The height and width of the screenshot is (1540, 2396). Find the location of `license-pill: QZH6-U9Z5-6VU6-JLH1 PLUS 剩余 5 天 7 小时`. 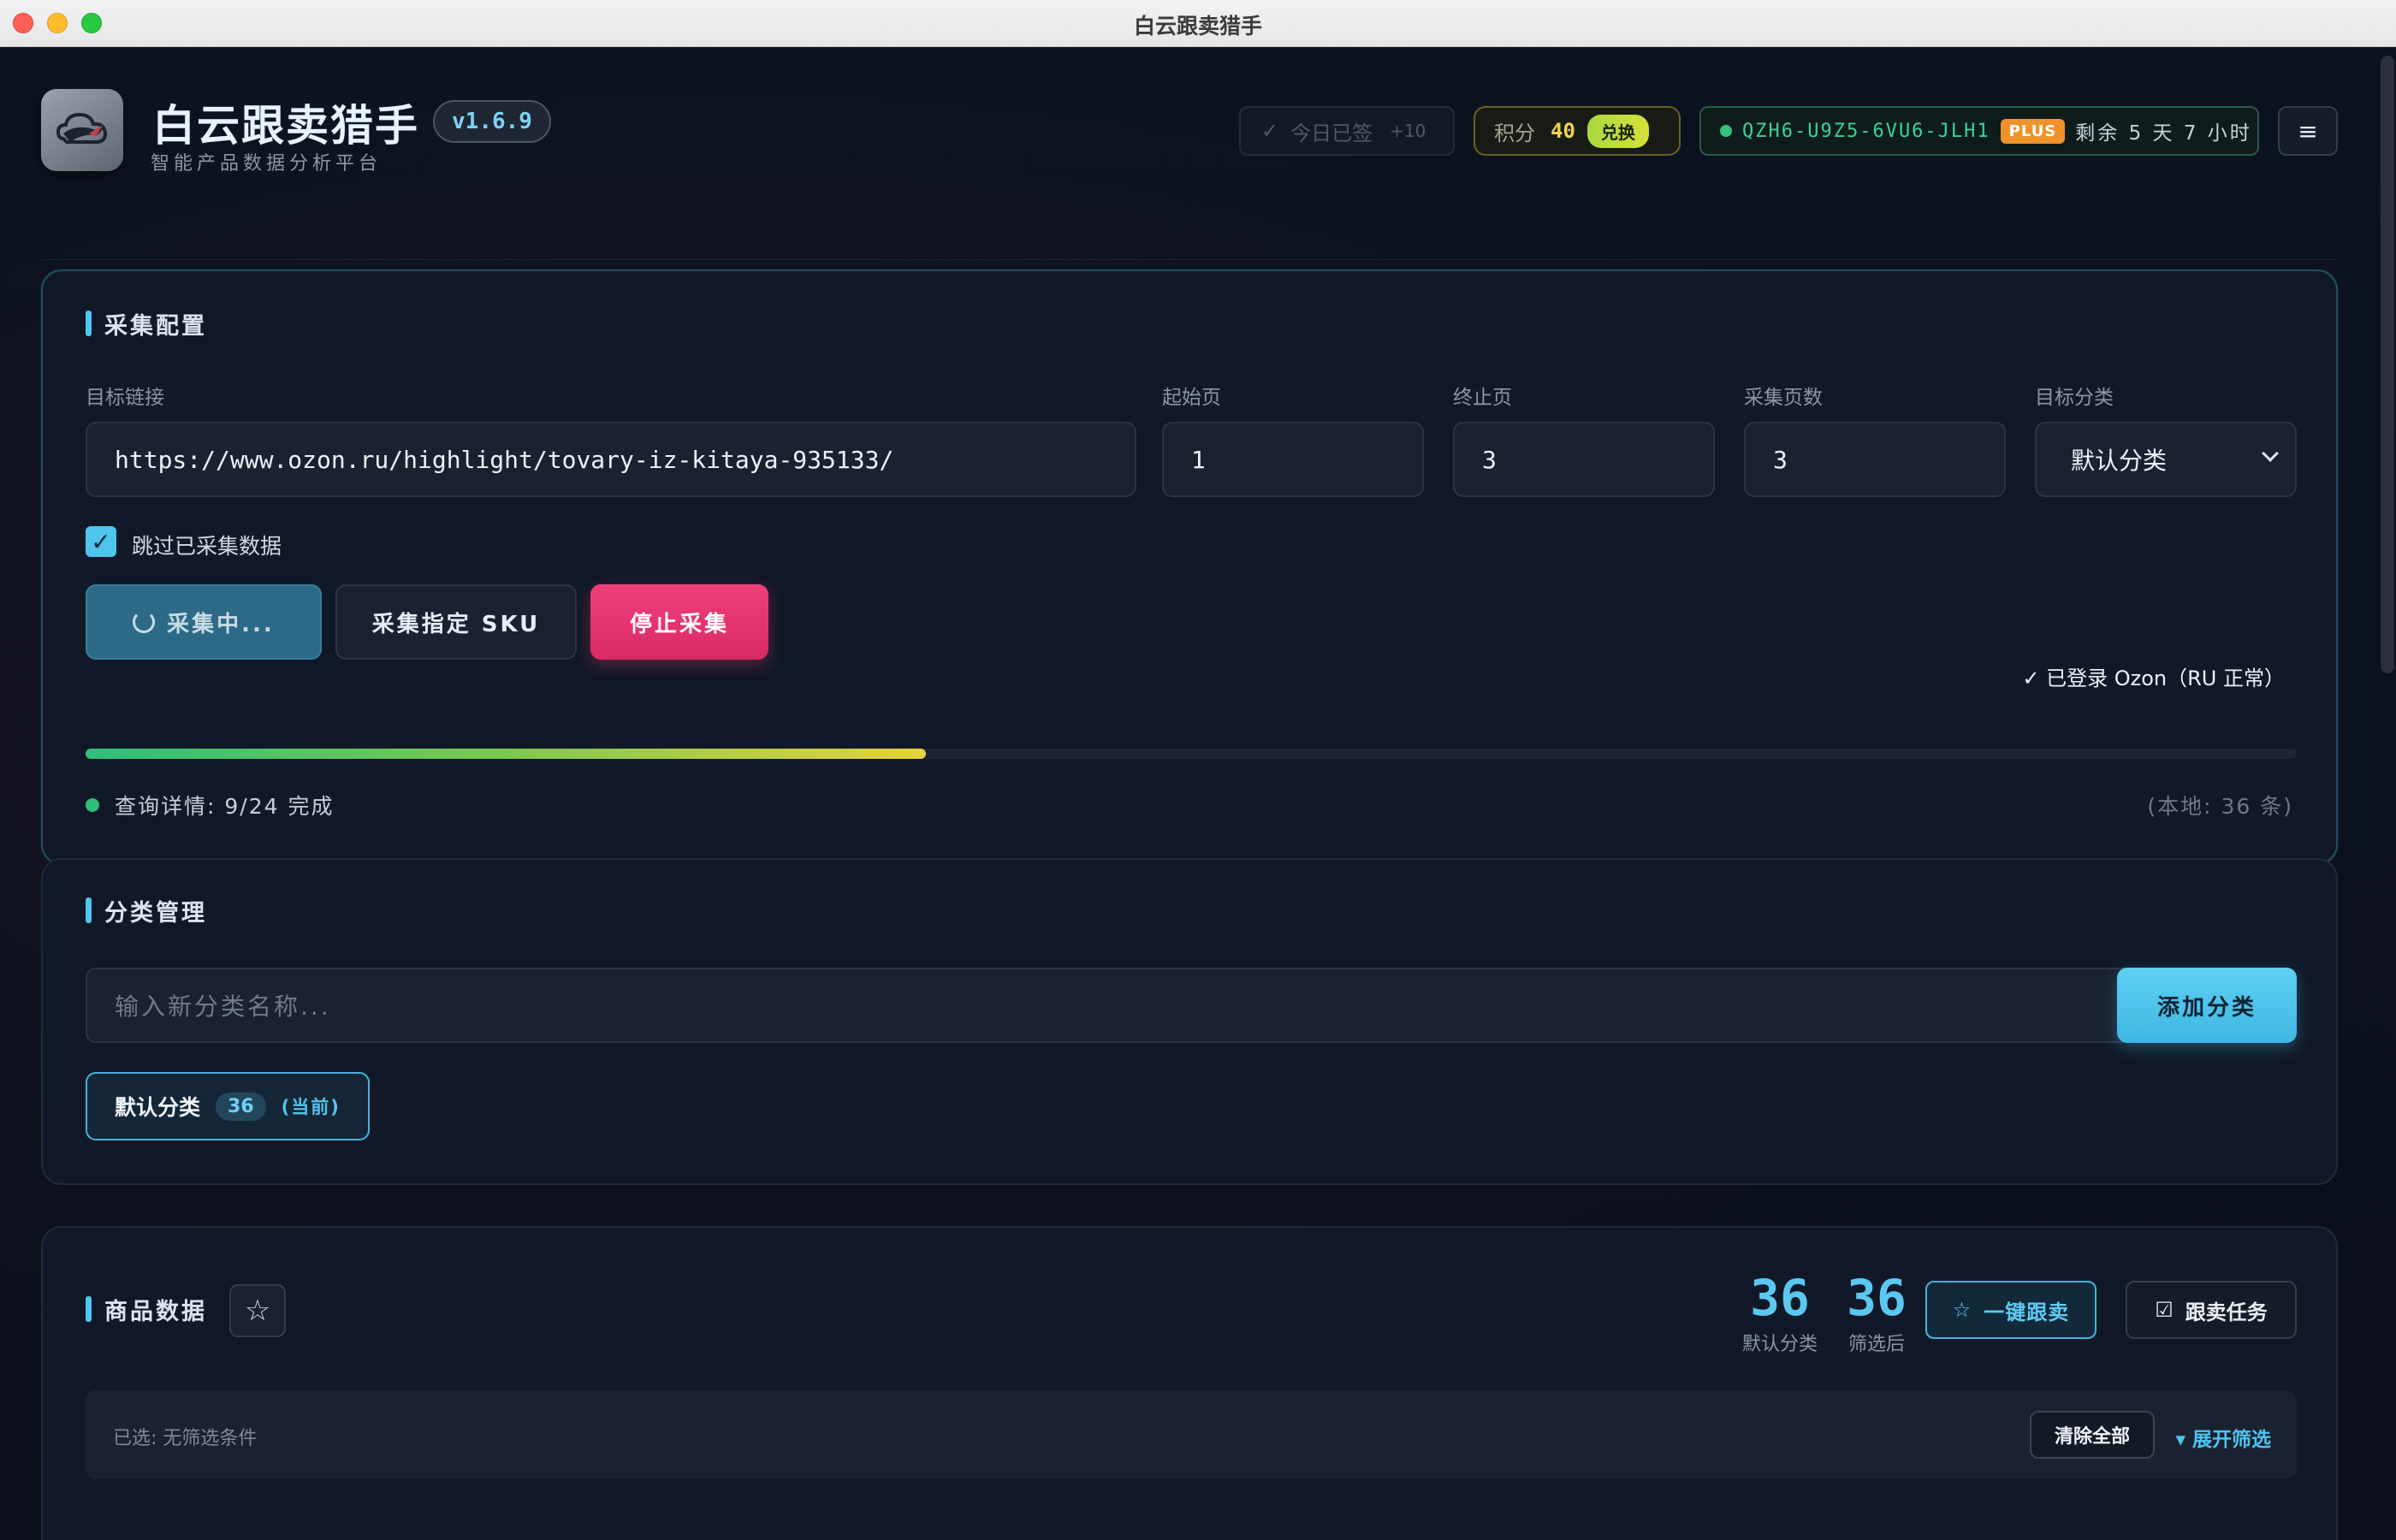

license-pill: QZH6-U9Z5-6VU6-JLH1 PLUS 剩余 5 天 7 小时 is located at coordinates (1979, 131).